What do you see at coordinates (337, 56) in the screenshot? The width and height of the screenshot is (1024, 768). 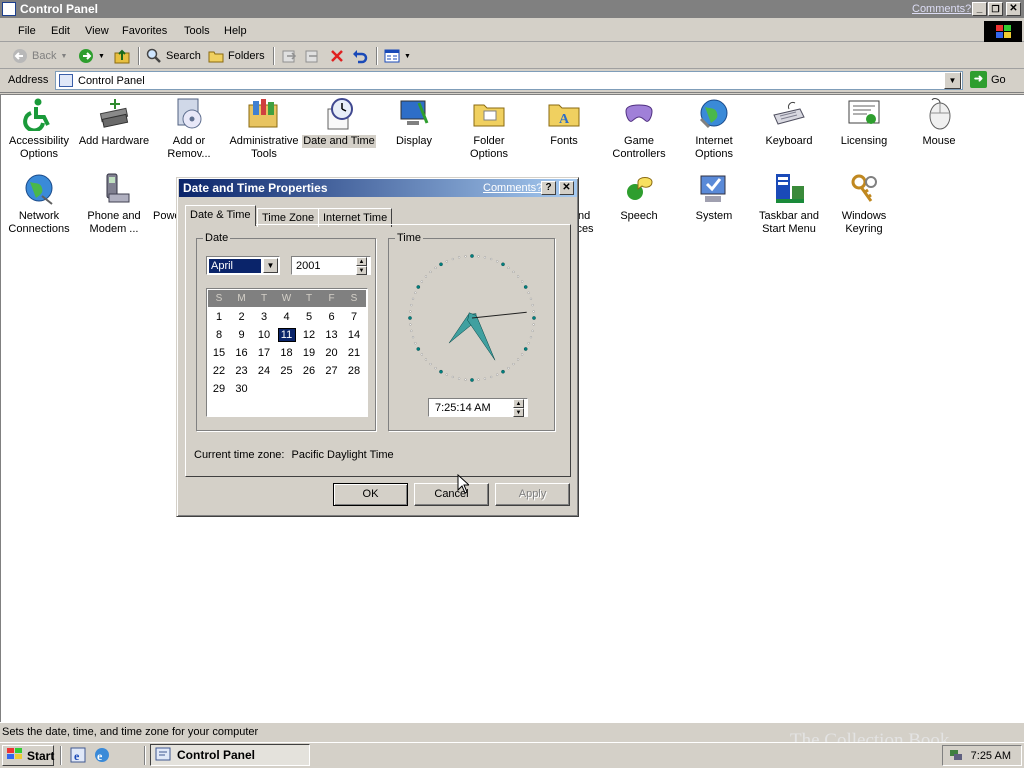 I see `delete-button` at bounding box center [337, 56].